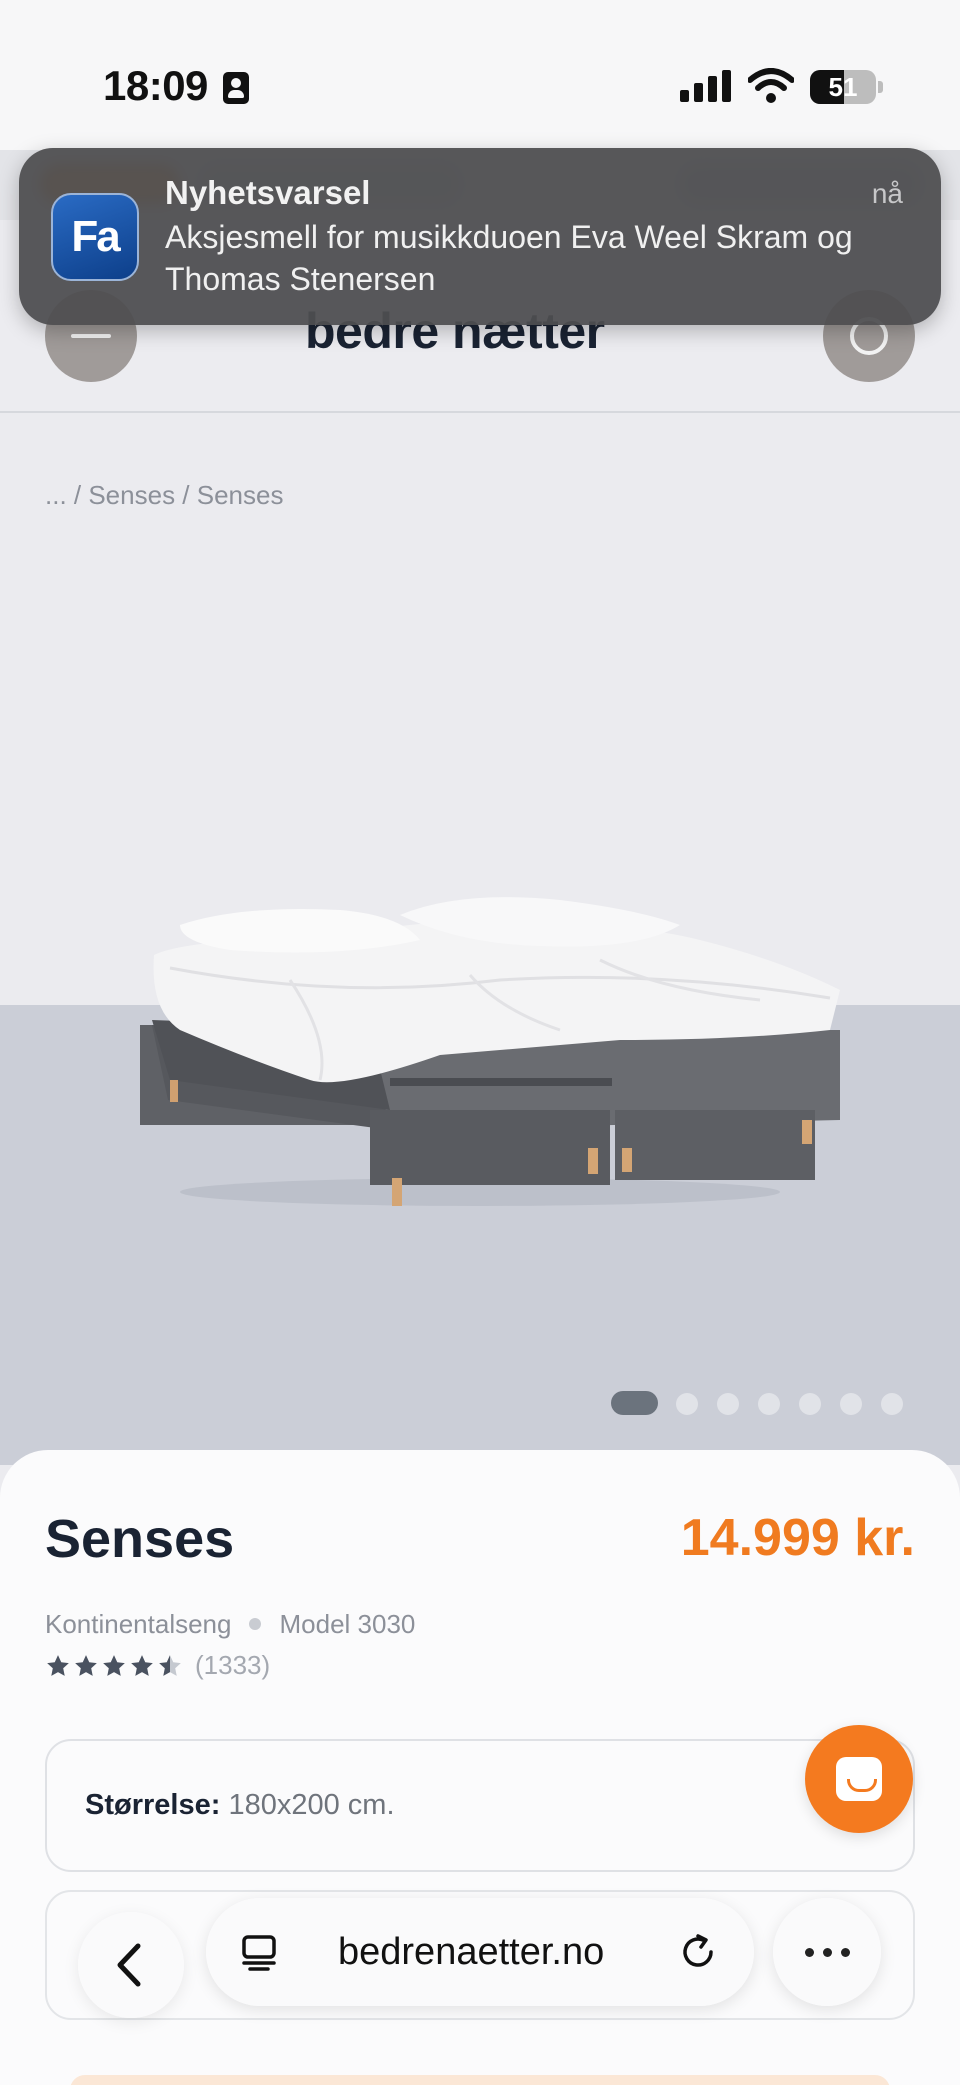 The height and width of the screenshot is (2085, 960). What do you see at coordinates (138, 1624) in the screenshot?
I see `product-category: Kontinentalseng` at bounding box center [138, 1624].